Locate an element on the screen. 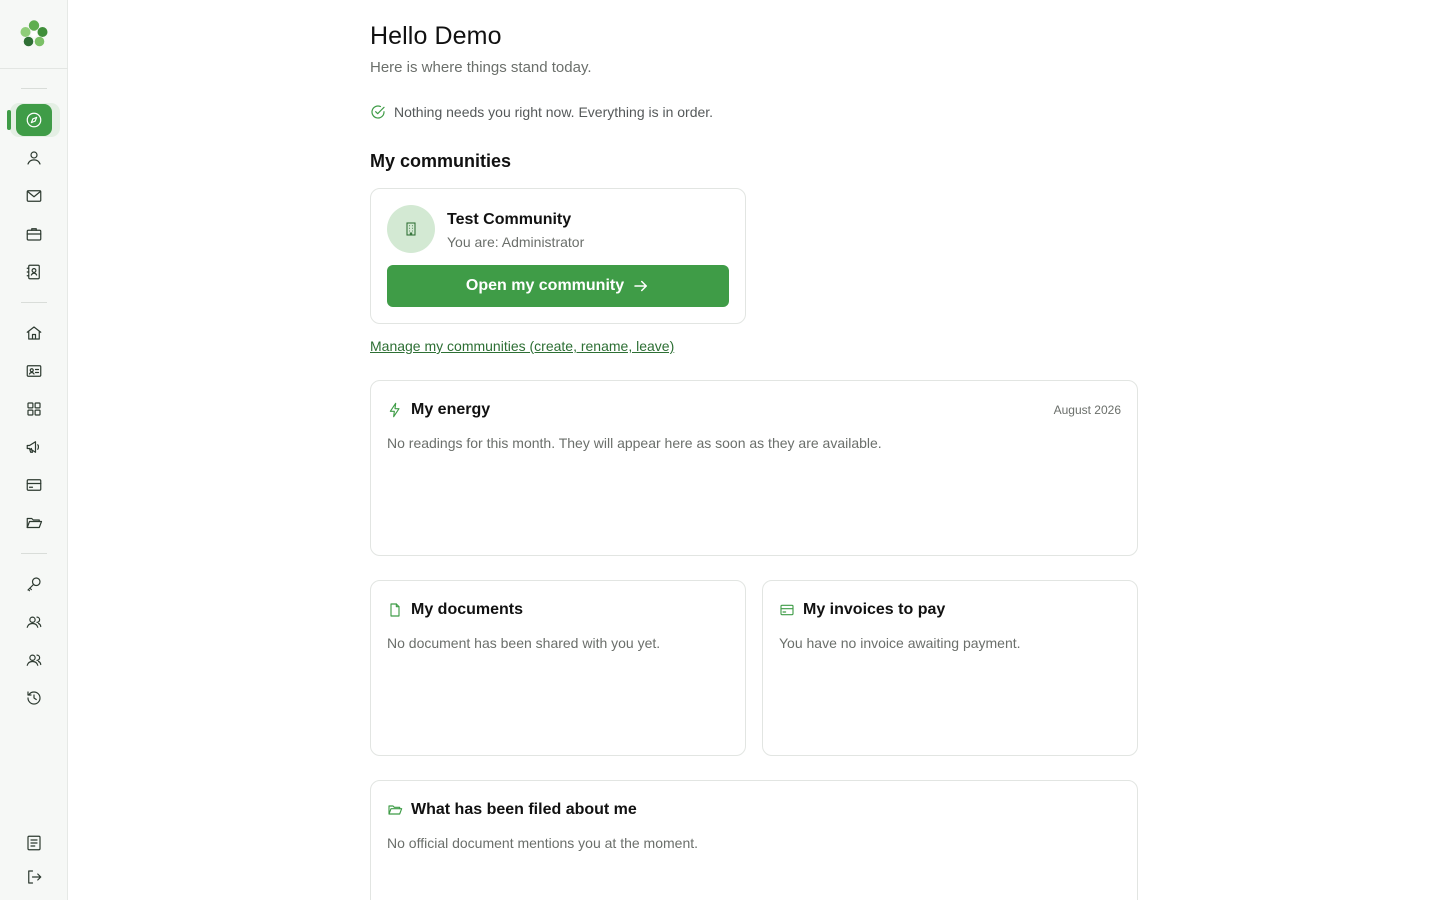  sidebar-item-payments is located at coordinates (34, 485).